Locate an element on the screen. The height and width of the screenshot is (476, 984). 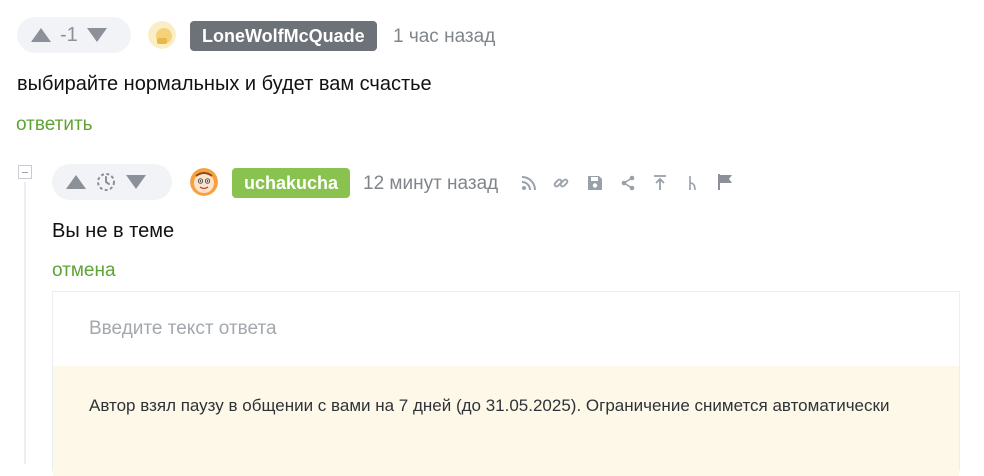
comment-text: выбирайте нормальных и будет вам счастье is located at coordinates (224, 84).